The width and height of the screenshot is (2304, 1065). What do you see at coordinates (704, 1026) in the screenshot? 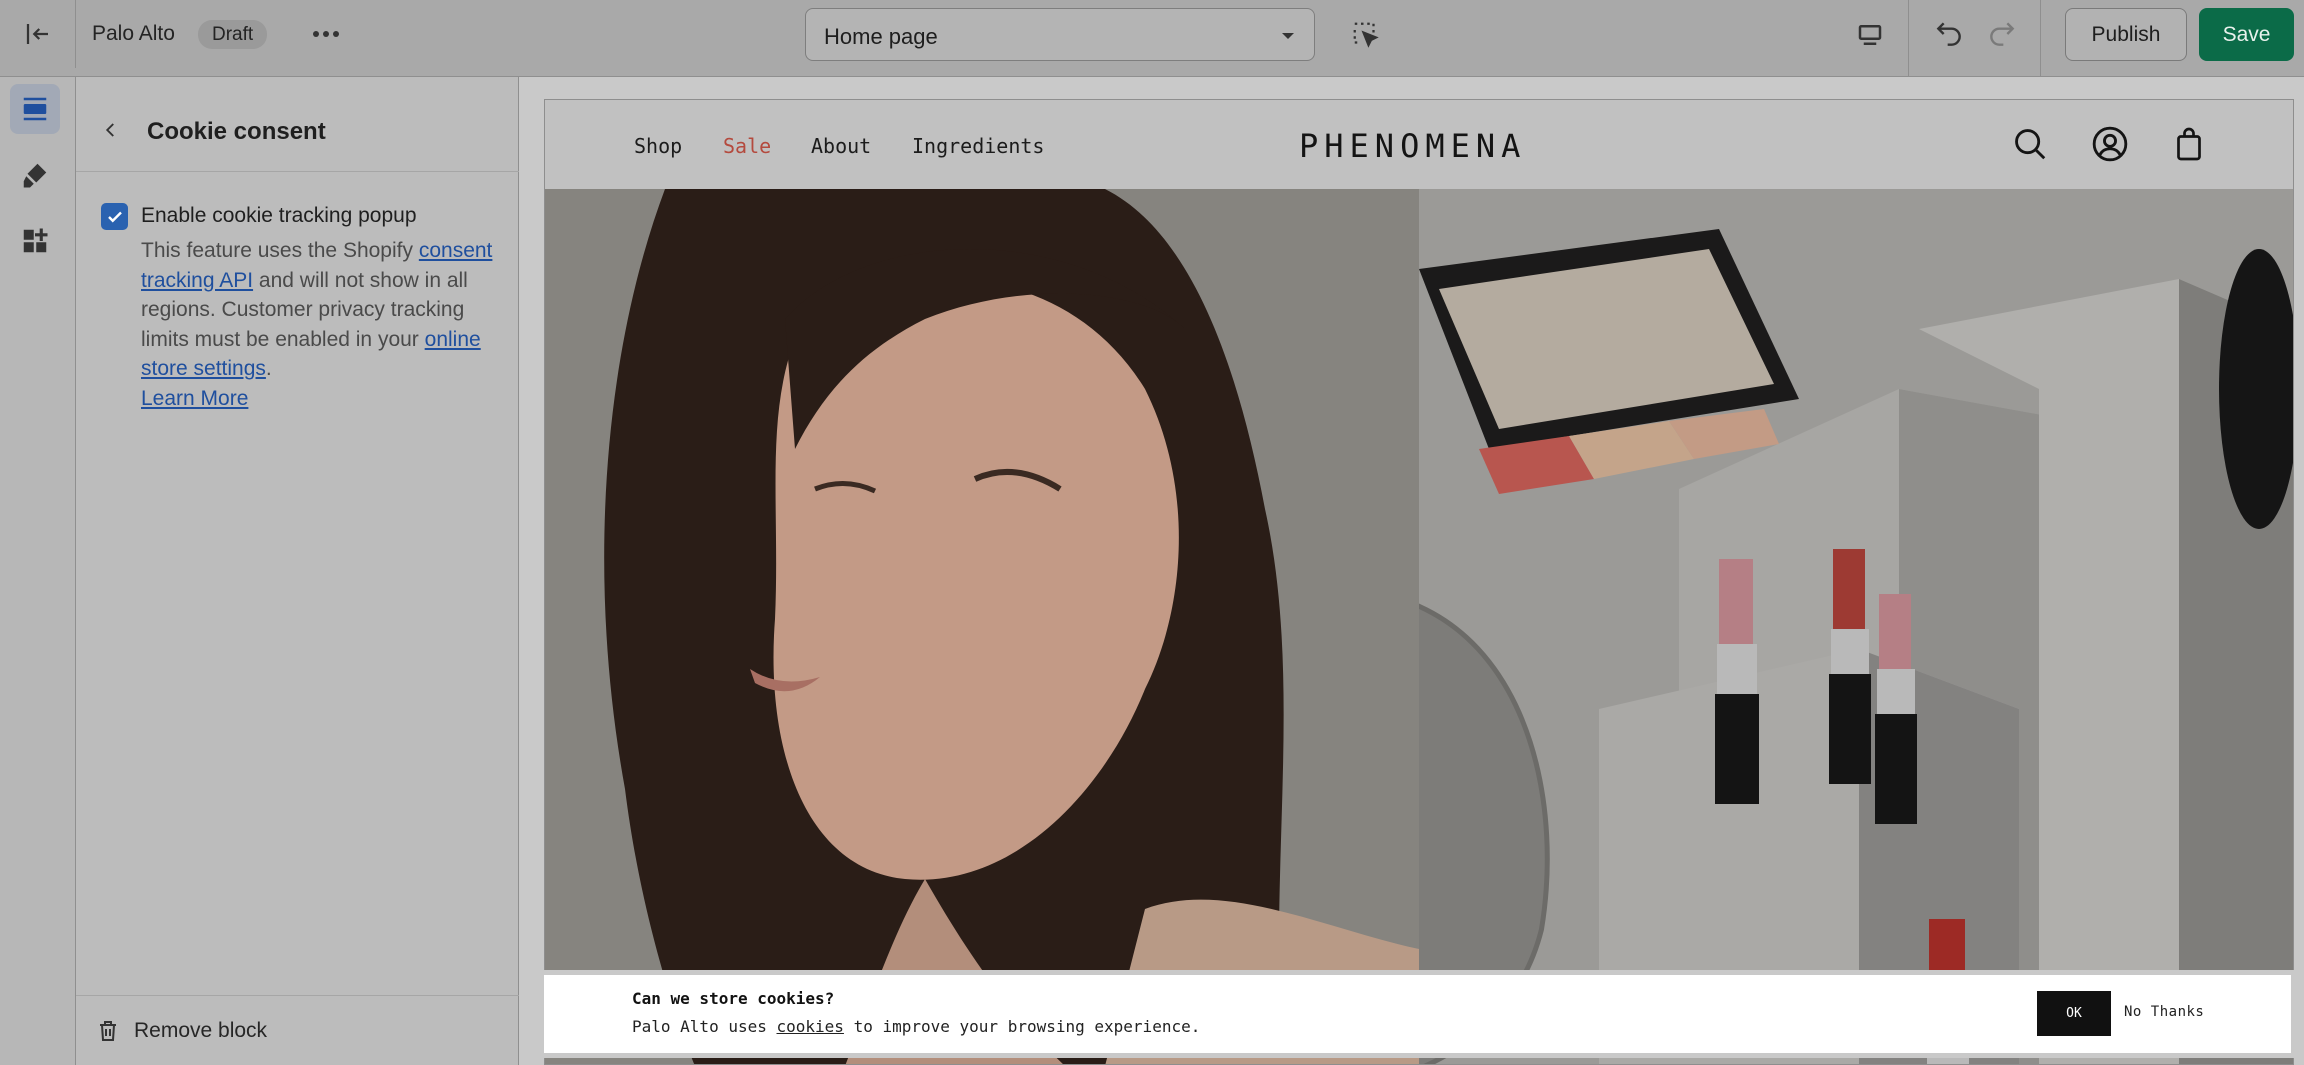
I see `cookie-text-part: Palo Alto uses` at bounding box center [704, 1026].